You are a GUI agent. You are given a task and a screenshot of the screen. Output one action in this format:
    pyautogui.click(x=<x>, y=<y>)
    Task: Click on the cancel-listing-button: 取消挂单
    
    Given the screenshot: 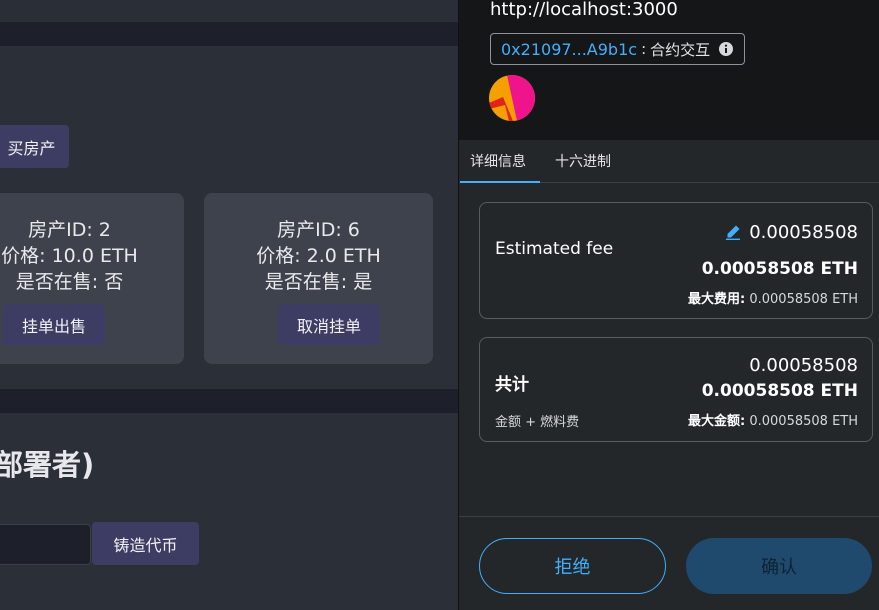 What is the action you would take?
    pyautogui.click(x=329, y=324)
    